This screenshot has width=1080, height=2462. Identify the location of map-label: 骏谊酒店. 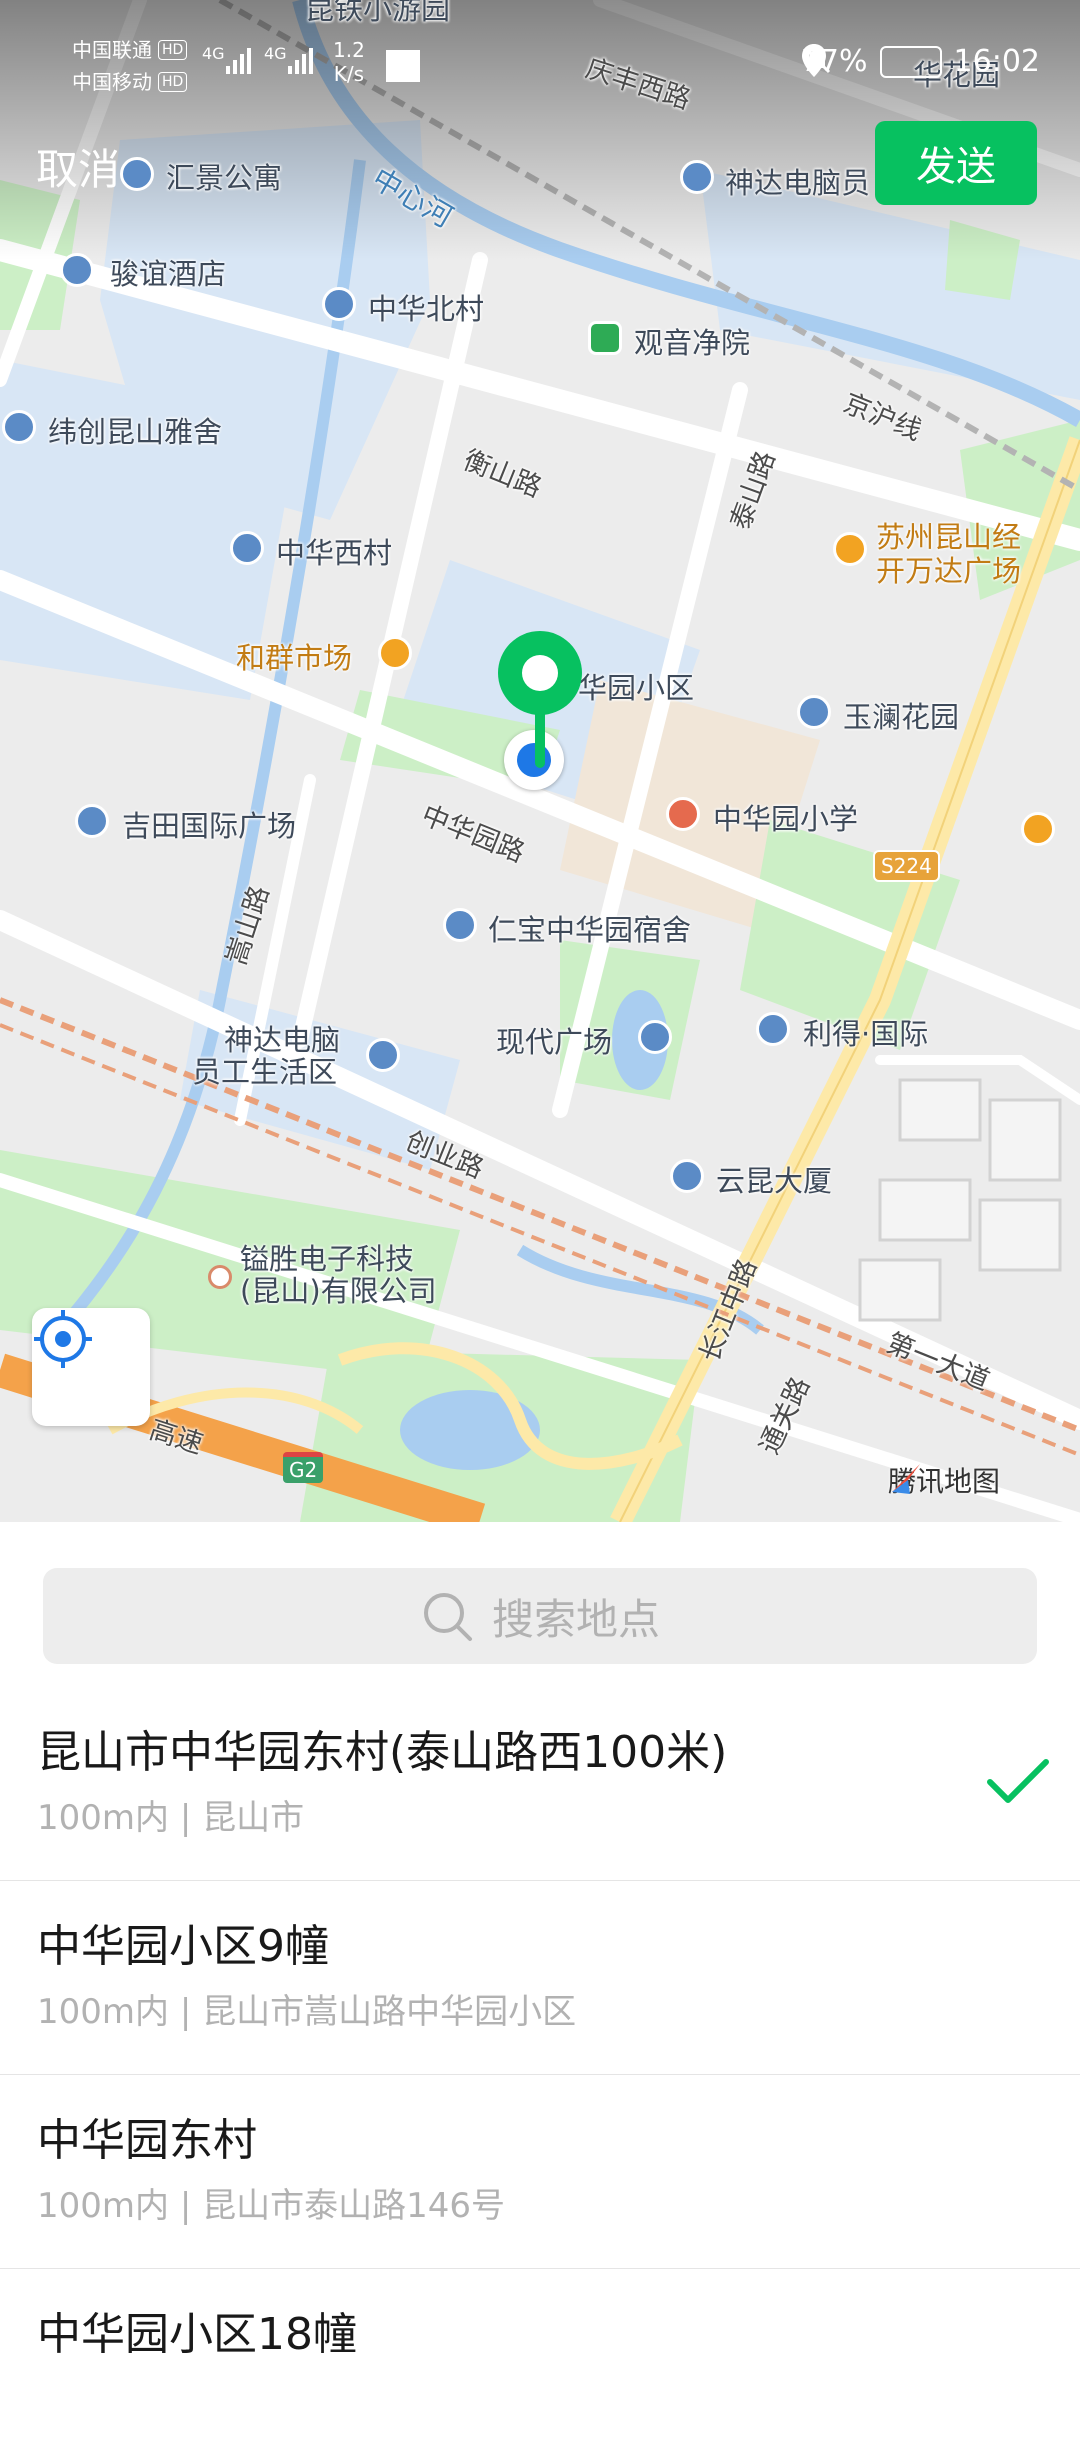
(168, 274).